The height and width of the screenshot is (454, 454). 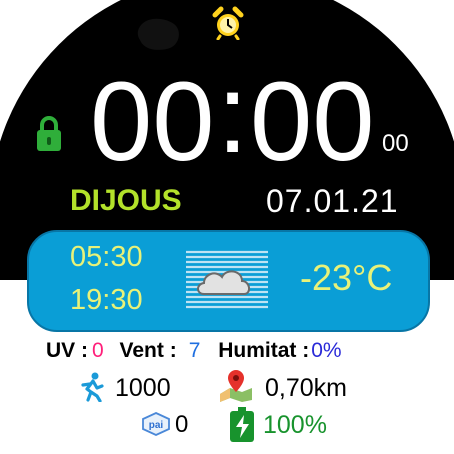 I want to click on humidity-value: 0%, so click(x=326, y=350).